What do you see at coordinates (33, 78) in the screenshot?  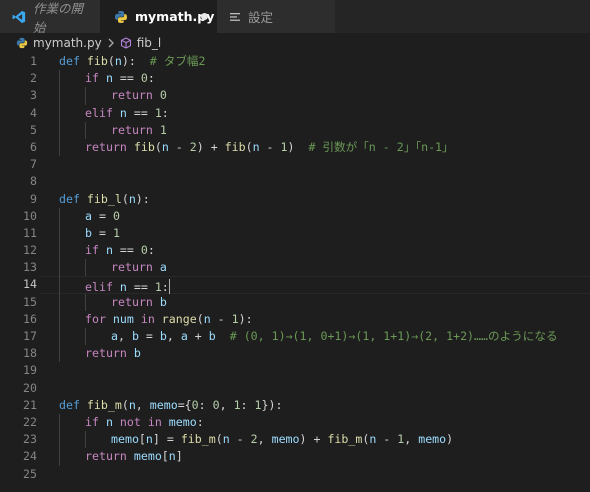 I see `line-number: 2` at bounding box center [33, 78].